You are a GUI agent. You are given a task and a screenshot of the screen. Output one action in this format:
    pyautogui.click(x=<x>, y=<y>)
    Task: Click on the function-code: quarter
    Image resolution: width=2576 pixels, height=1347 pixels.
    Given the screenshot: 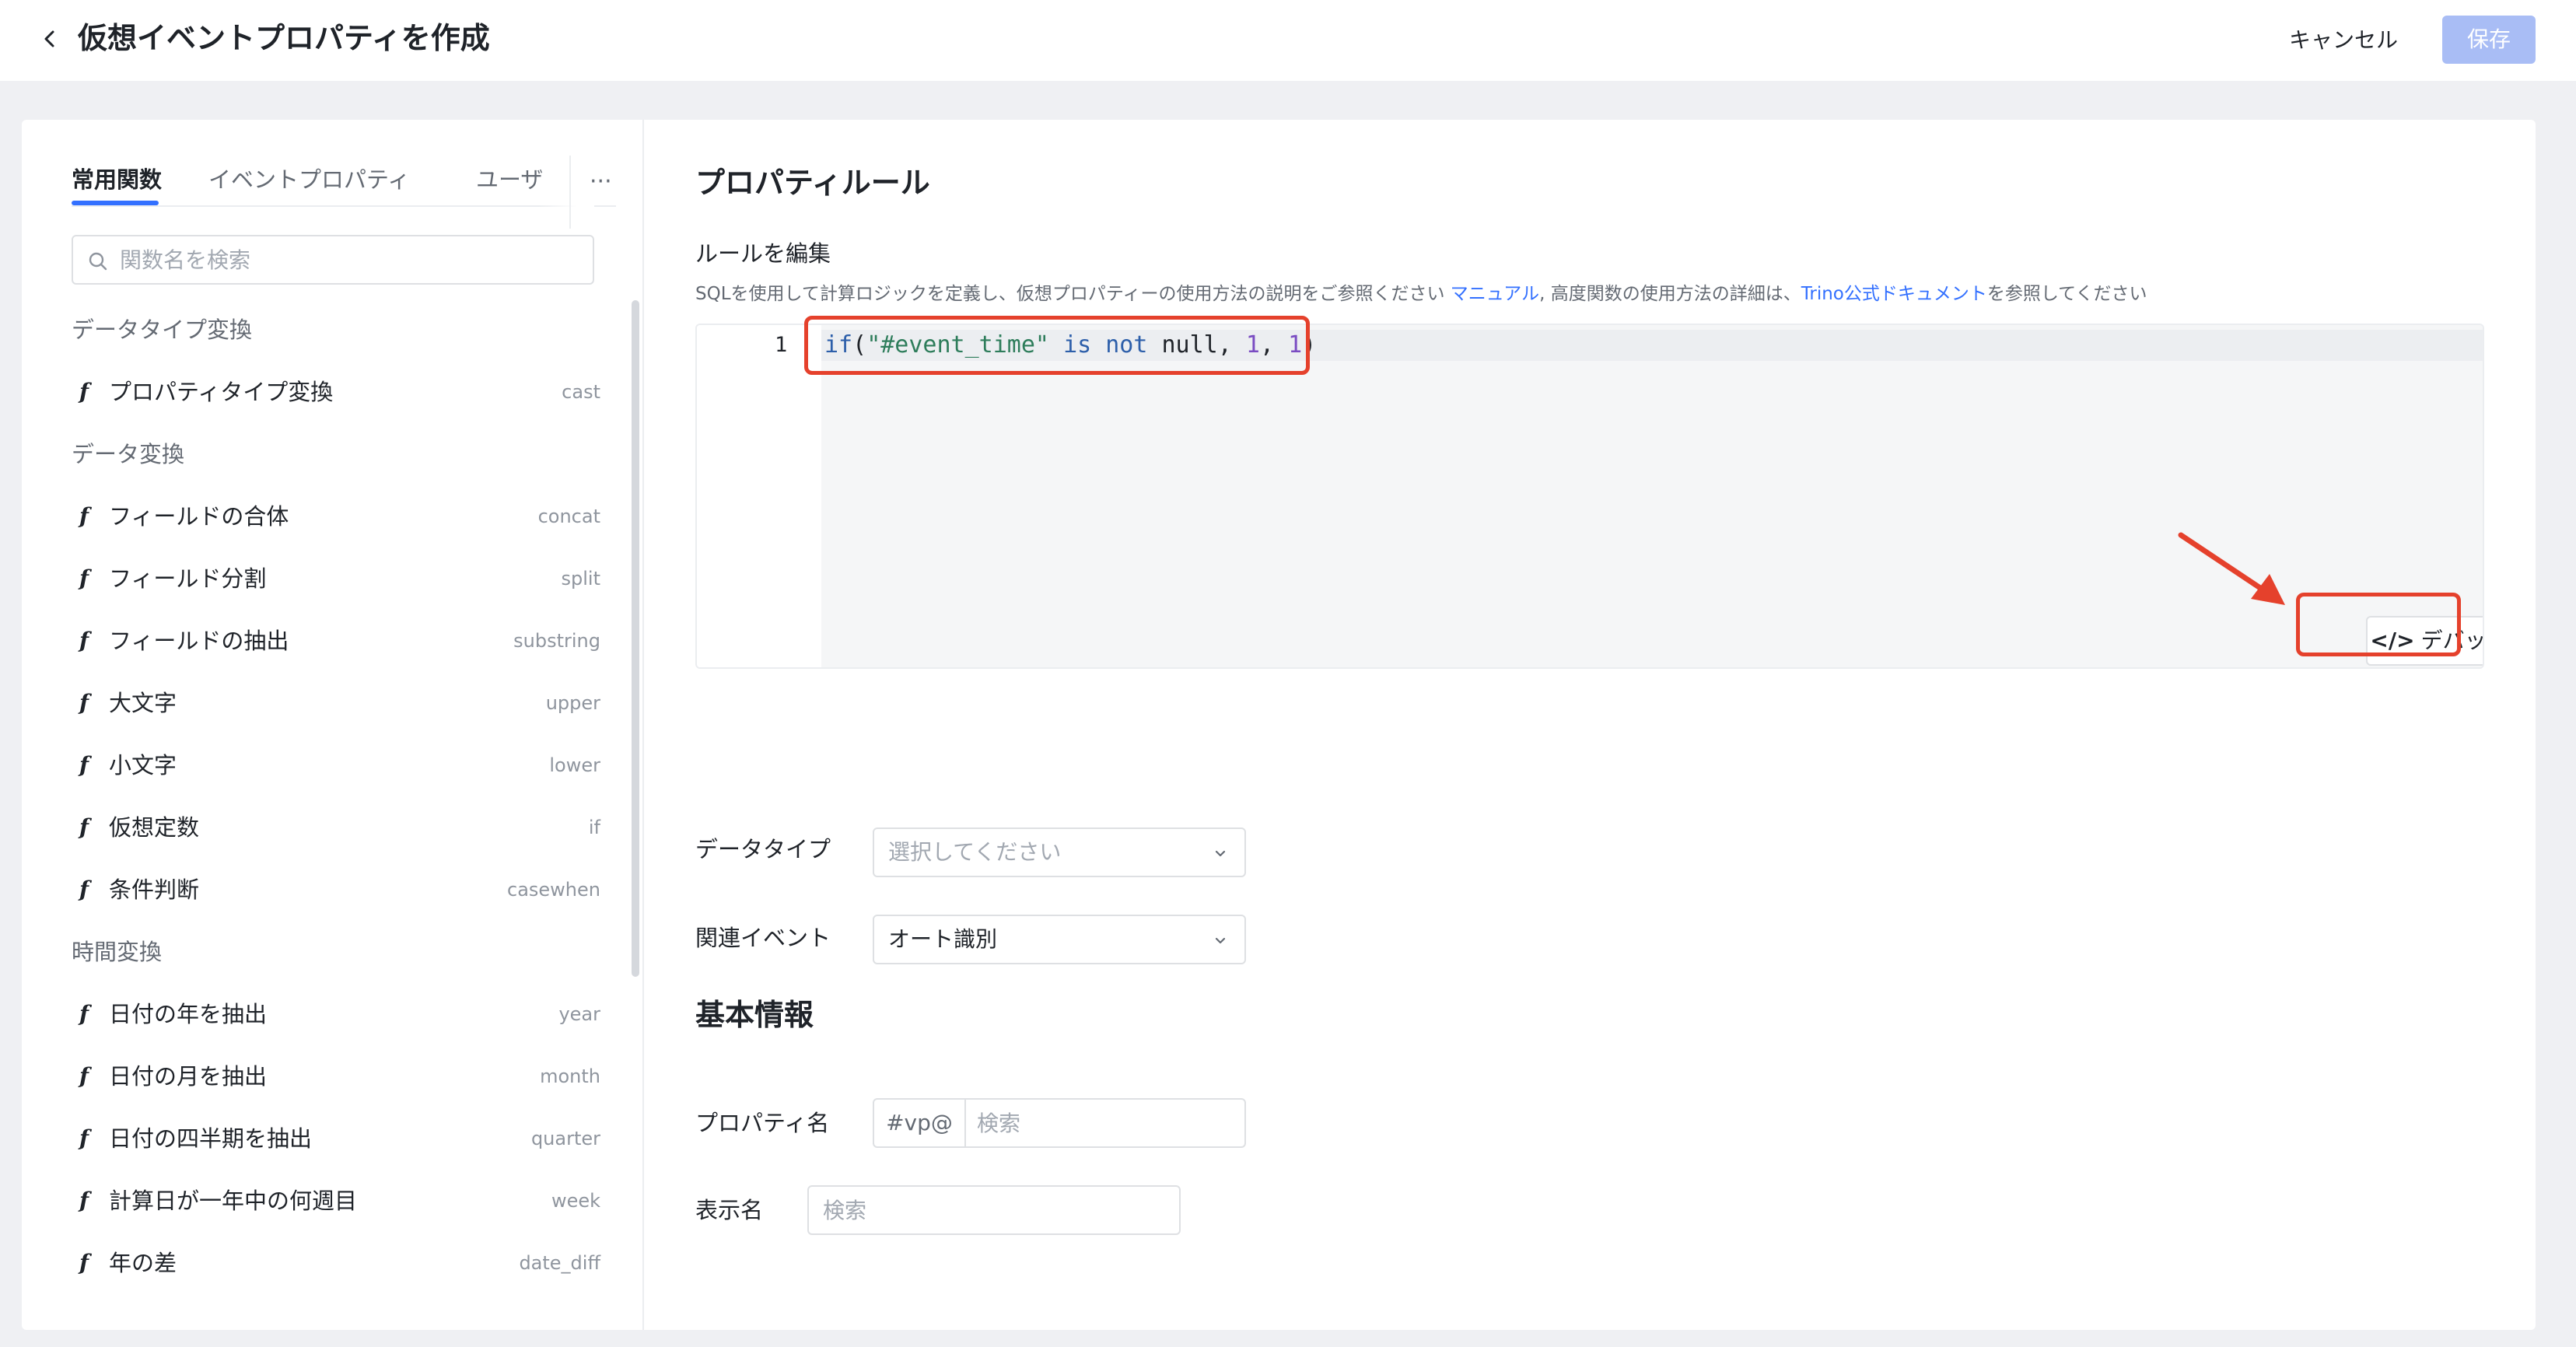 What is the action you would take?
    pyautogui.click(x=565, y=1138)
    